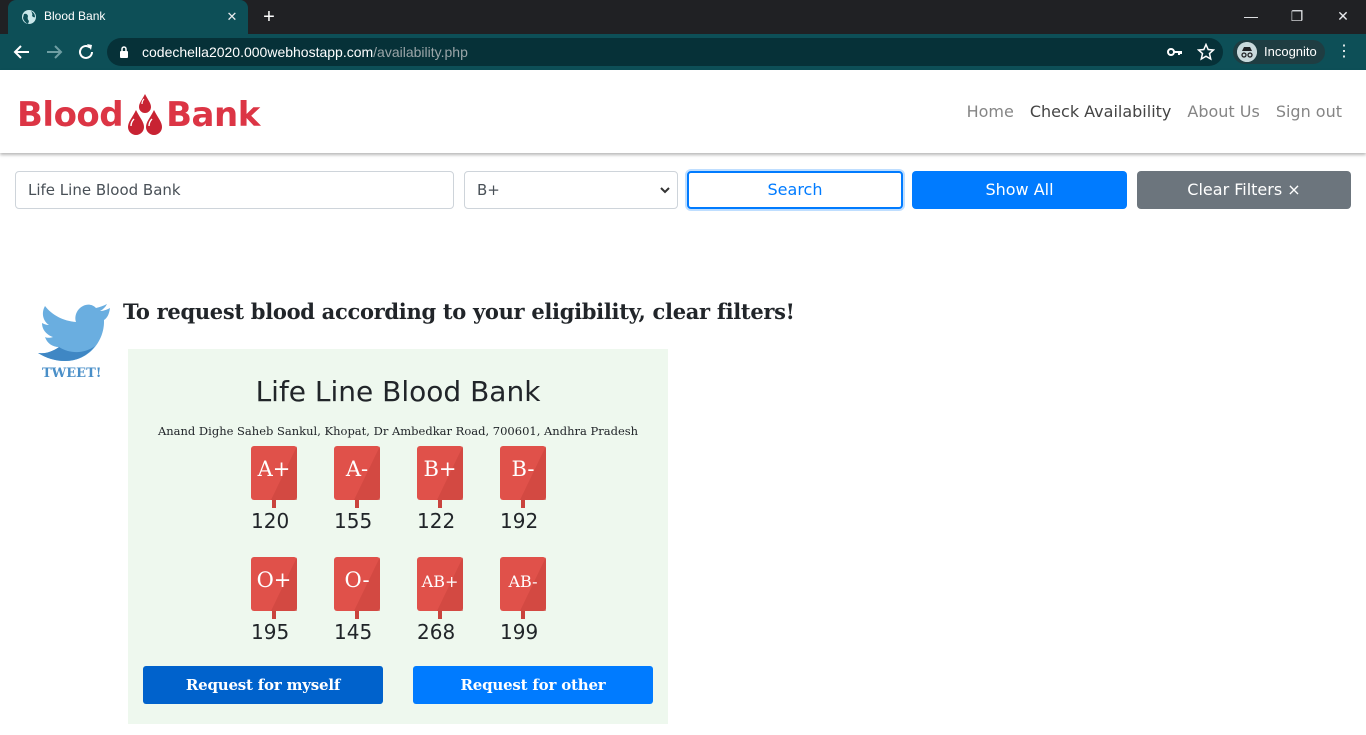 The height and width of the screenshot is (735, 1366). What do you see at coordinates (519, 521) in the screenshot?
I see `blood-unit-count: 192` at bounding box center [519, 521].